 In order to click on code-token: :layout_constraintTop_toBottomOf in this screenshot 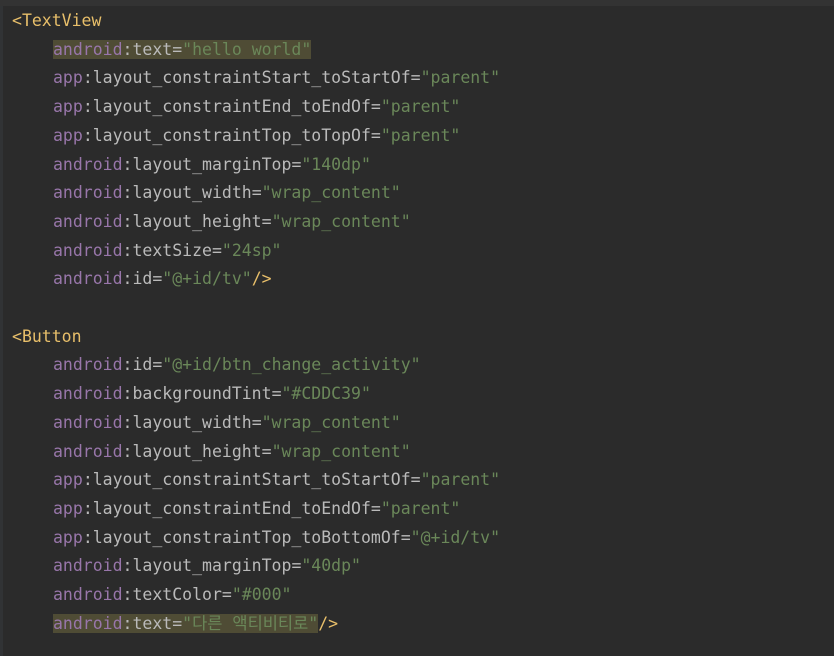, I will do `click(241, 537)`.